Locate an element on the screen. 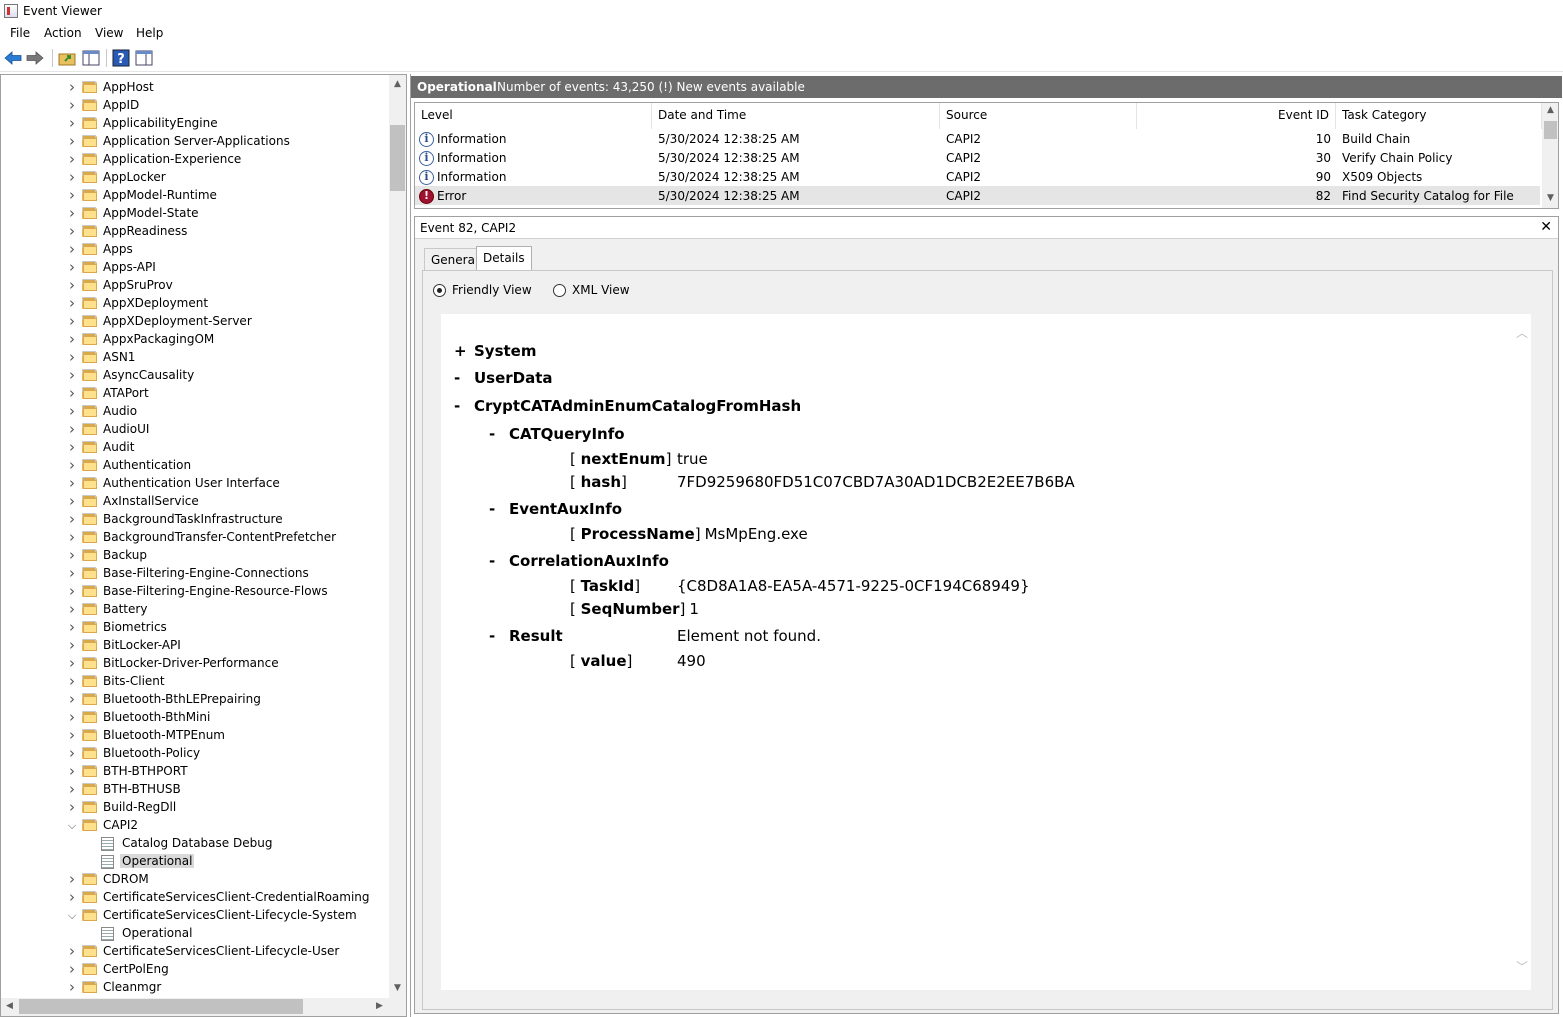 Image resolution: width=1563 pixels, height=1017 pixels. tree-item: › Application Server-Applications is located at coordinates (191, 141).